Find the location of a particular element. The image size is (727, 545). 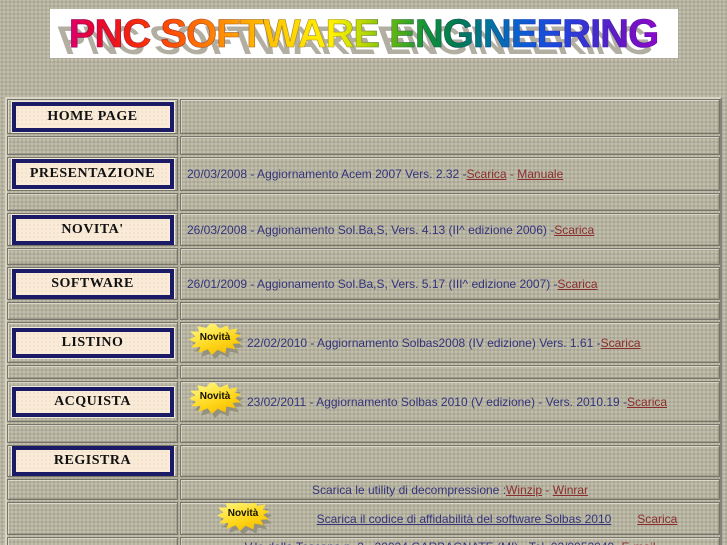

sidebar-item-label: ACQUISTA is located at coordinates (92, 401).